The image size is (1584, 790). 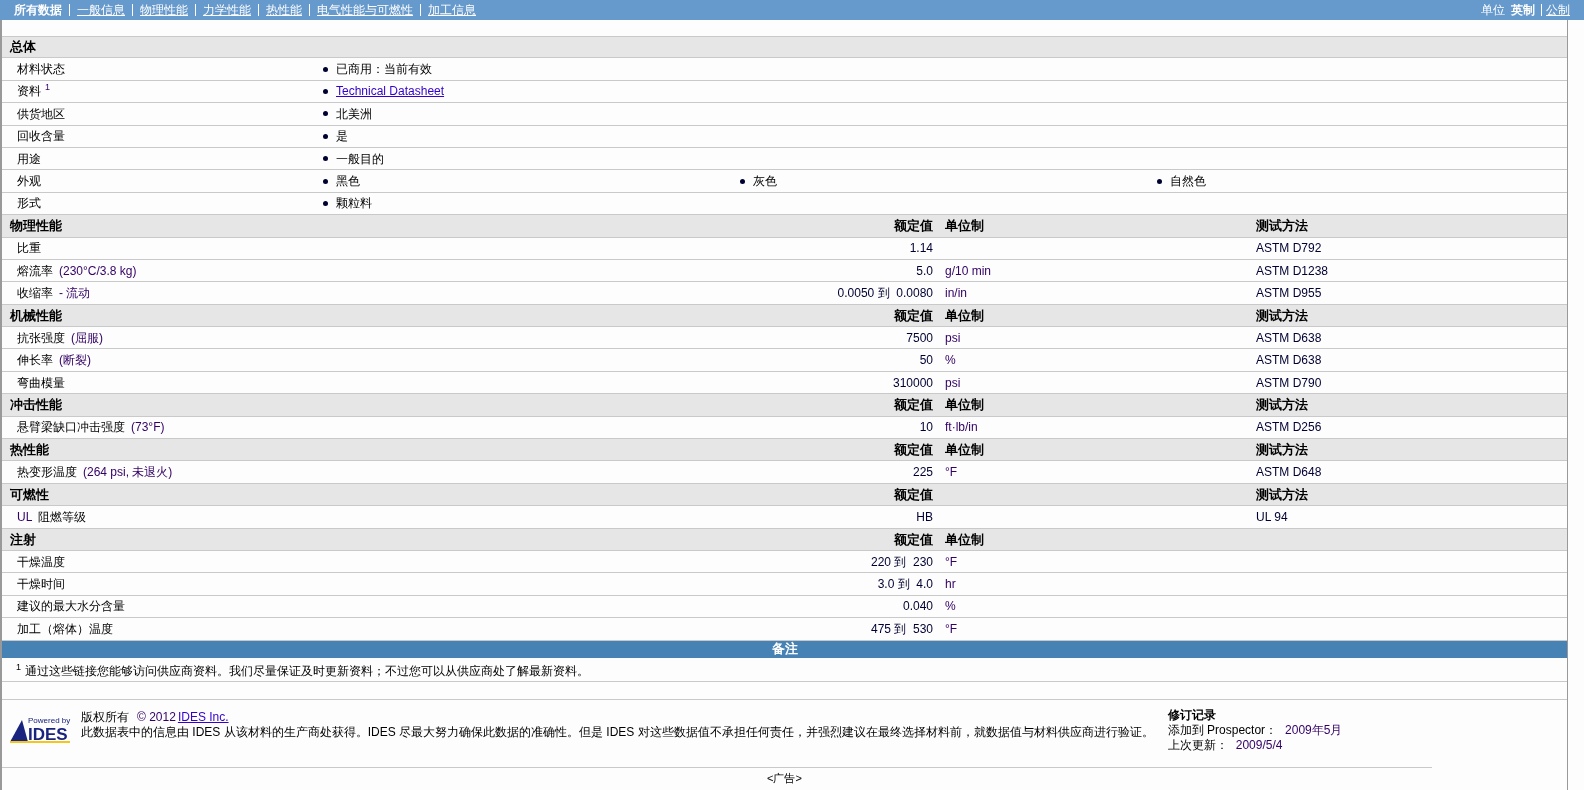 What do you see at coordinates (348, 182) in the screenshot?
I see `row-value: 黑色` at bounding box center [348, 182].